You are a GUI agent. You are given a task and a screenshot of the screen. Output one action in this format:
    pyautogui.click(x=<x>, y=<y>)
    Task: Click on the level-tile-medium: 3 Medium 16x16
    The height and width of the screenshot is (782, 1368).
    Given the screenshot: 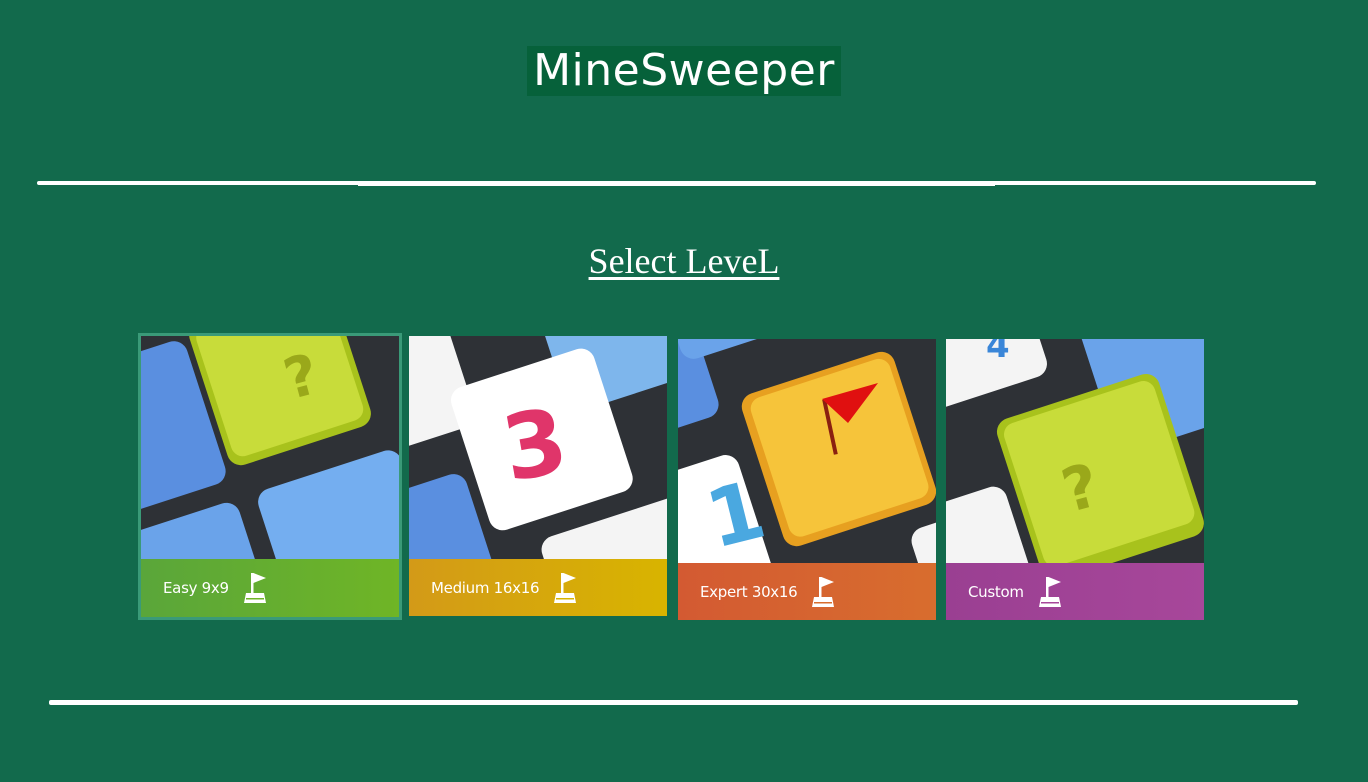 What is the action you would take?
    pyautogui.click(x=538, y=476)
    